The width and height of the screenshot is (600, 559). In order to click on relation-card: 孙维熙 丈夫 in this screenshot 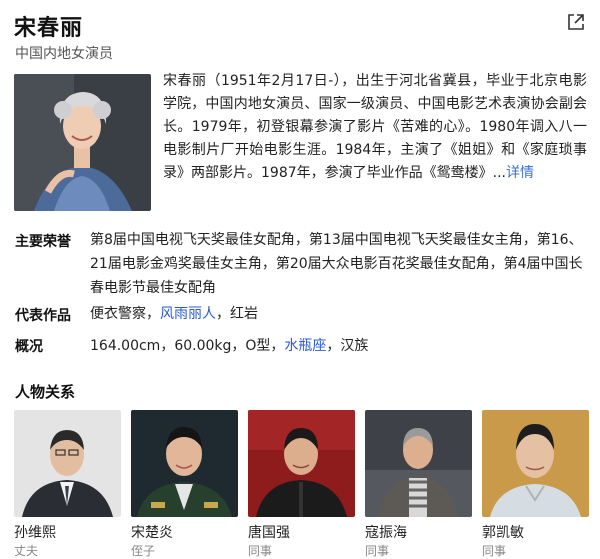, I will do `click(67, 484)`.